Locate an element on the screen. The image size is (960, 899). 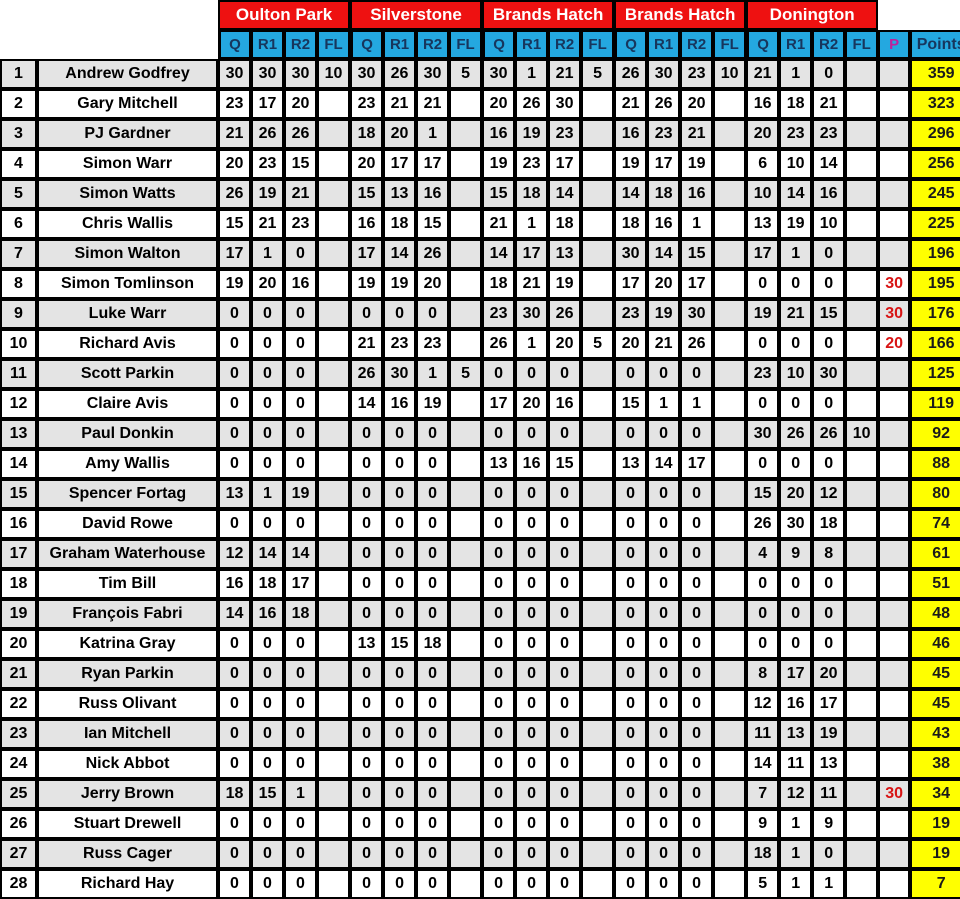
row-points-cell: 88 is located at coordinates (935, 464).